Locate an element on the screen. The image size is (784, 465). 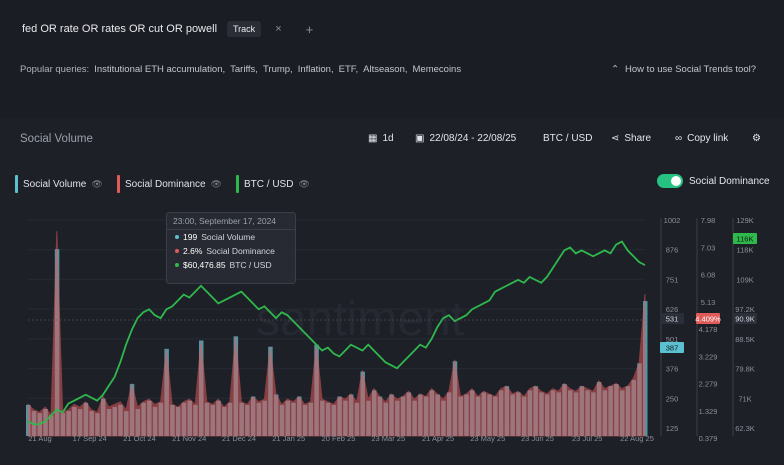
tooltip-label: Social Dominance is located at coordinates (240, 251).